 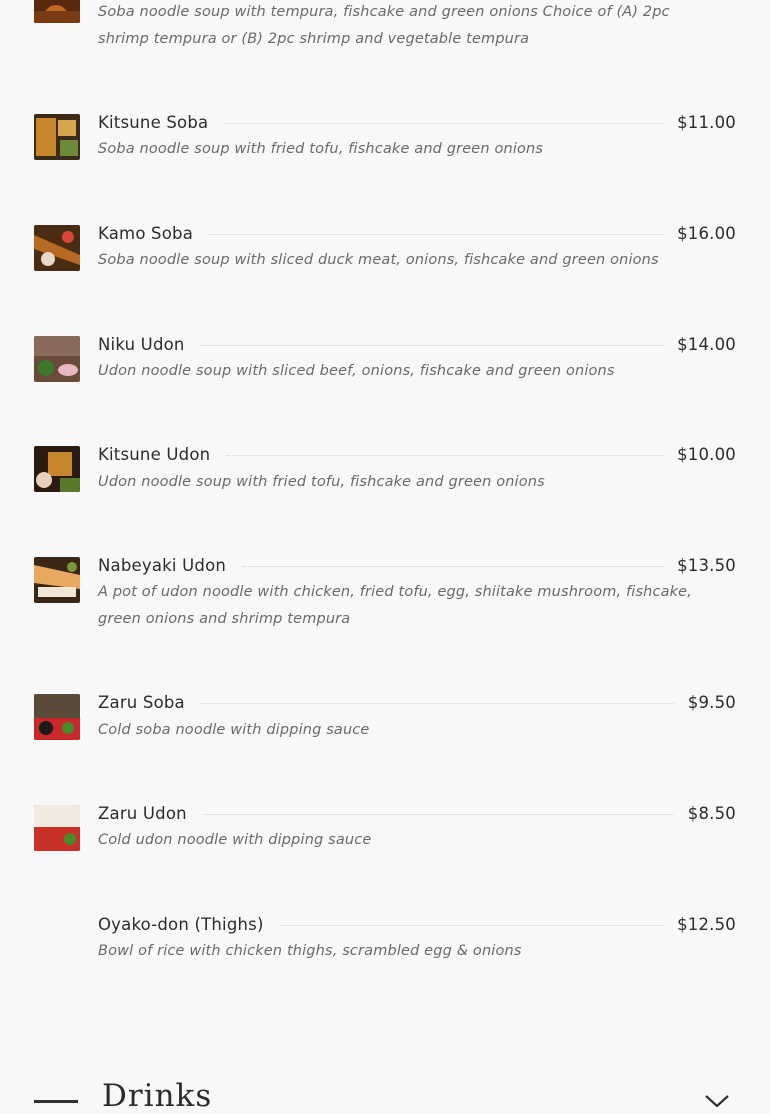 I want to click on drinks-section-header: Drinks, so click(x=385, y=1092).